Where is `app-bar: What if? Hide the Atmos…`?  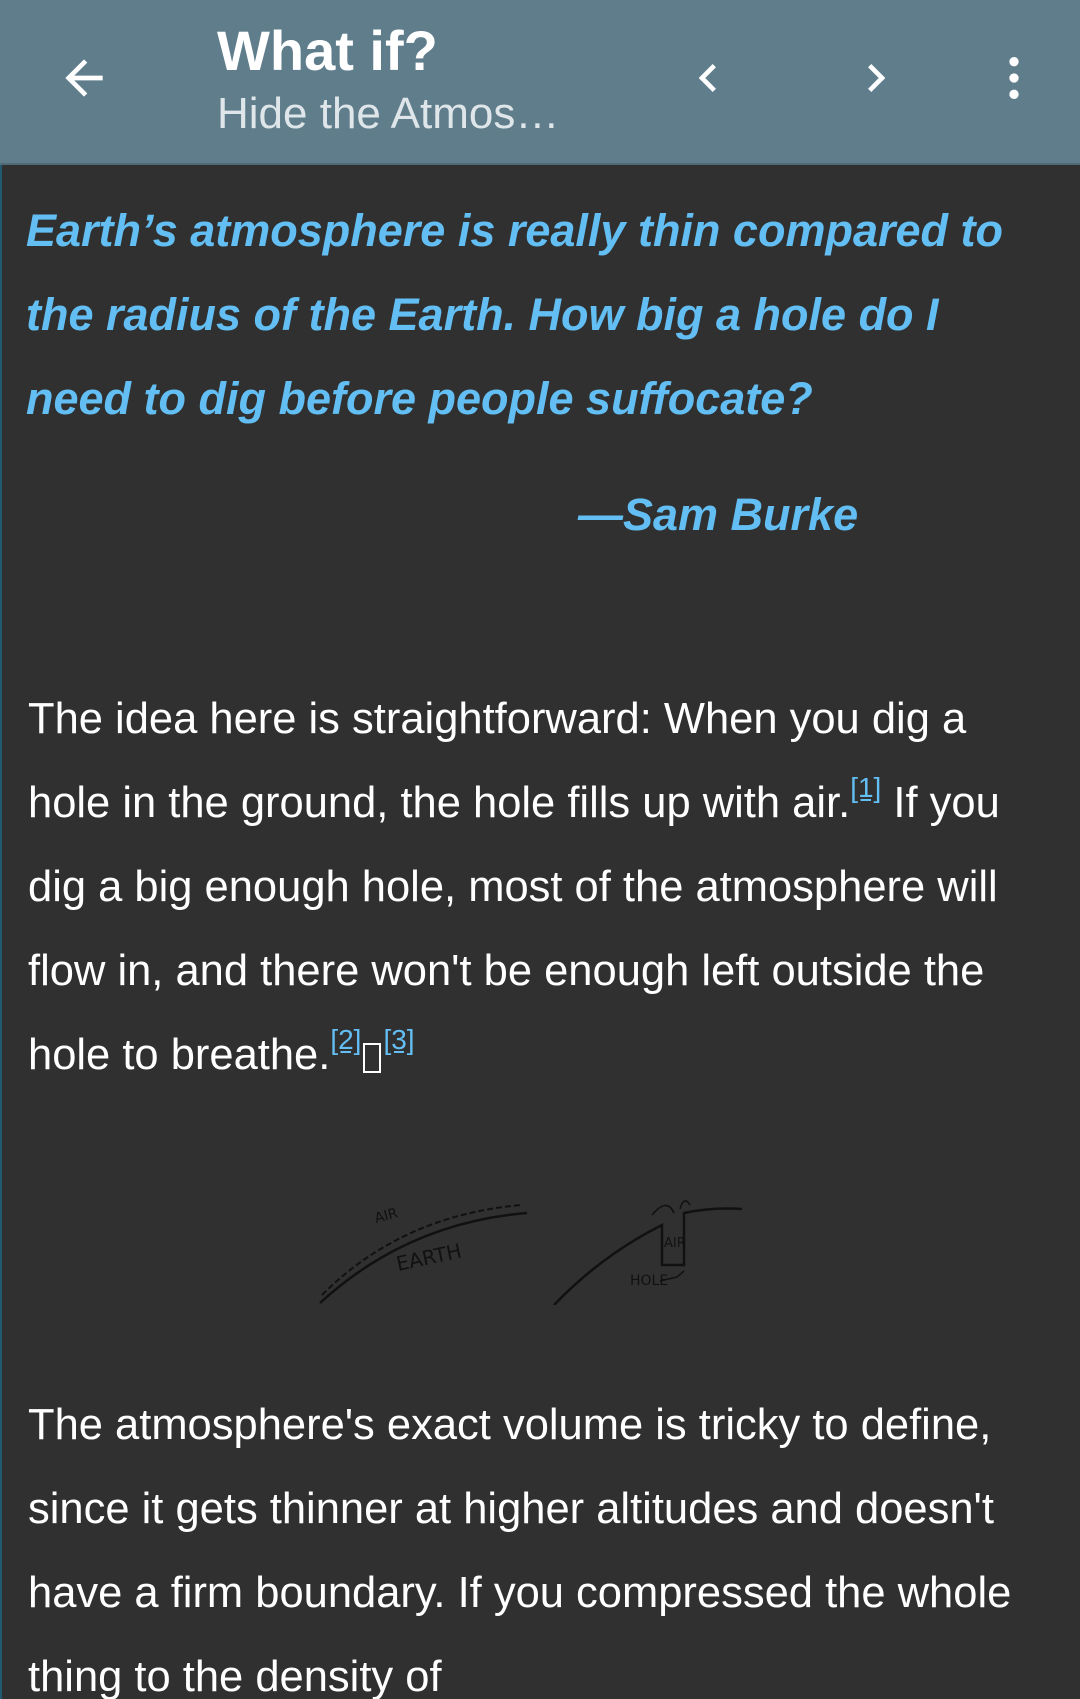 app-bar: What if? Hide the Atmos… is located at coordinates (540, 82).